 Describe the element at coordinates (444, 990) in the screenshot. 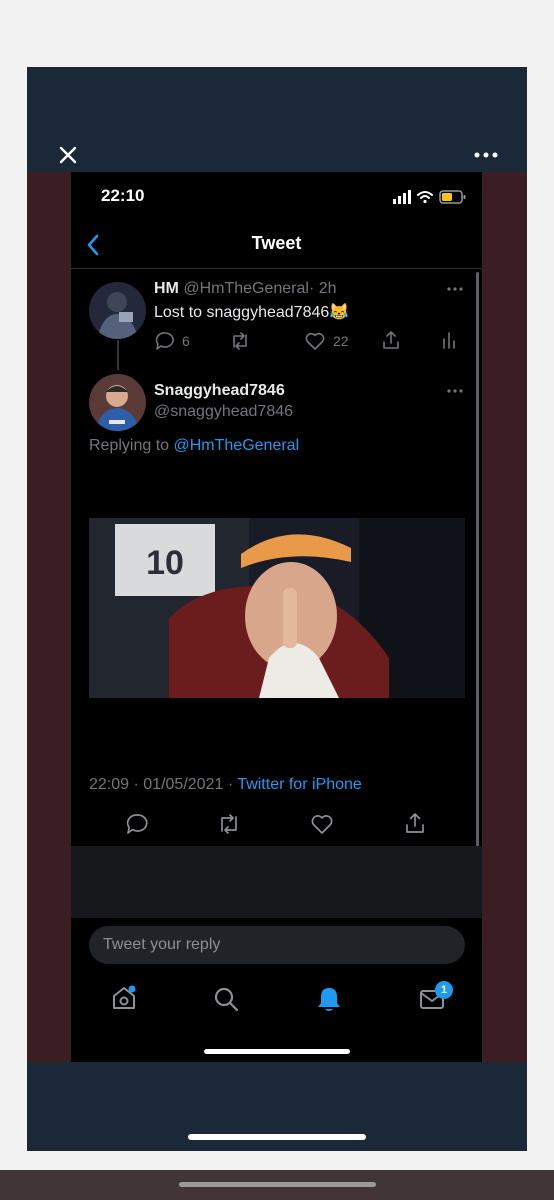

I see `messages-badge: 1` at that location.